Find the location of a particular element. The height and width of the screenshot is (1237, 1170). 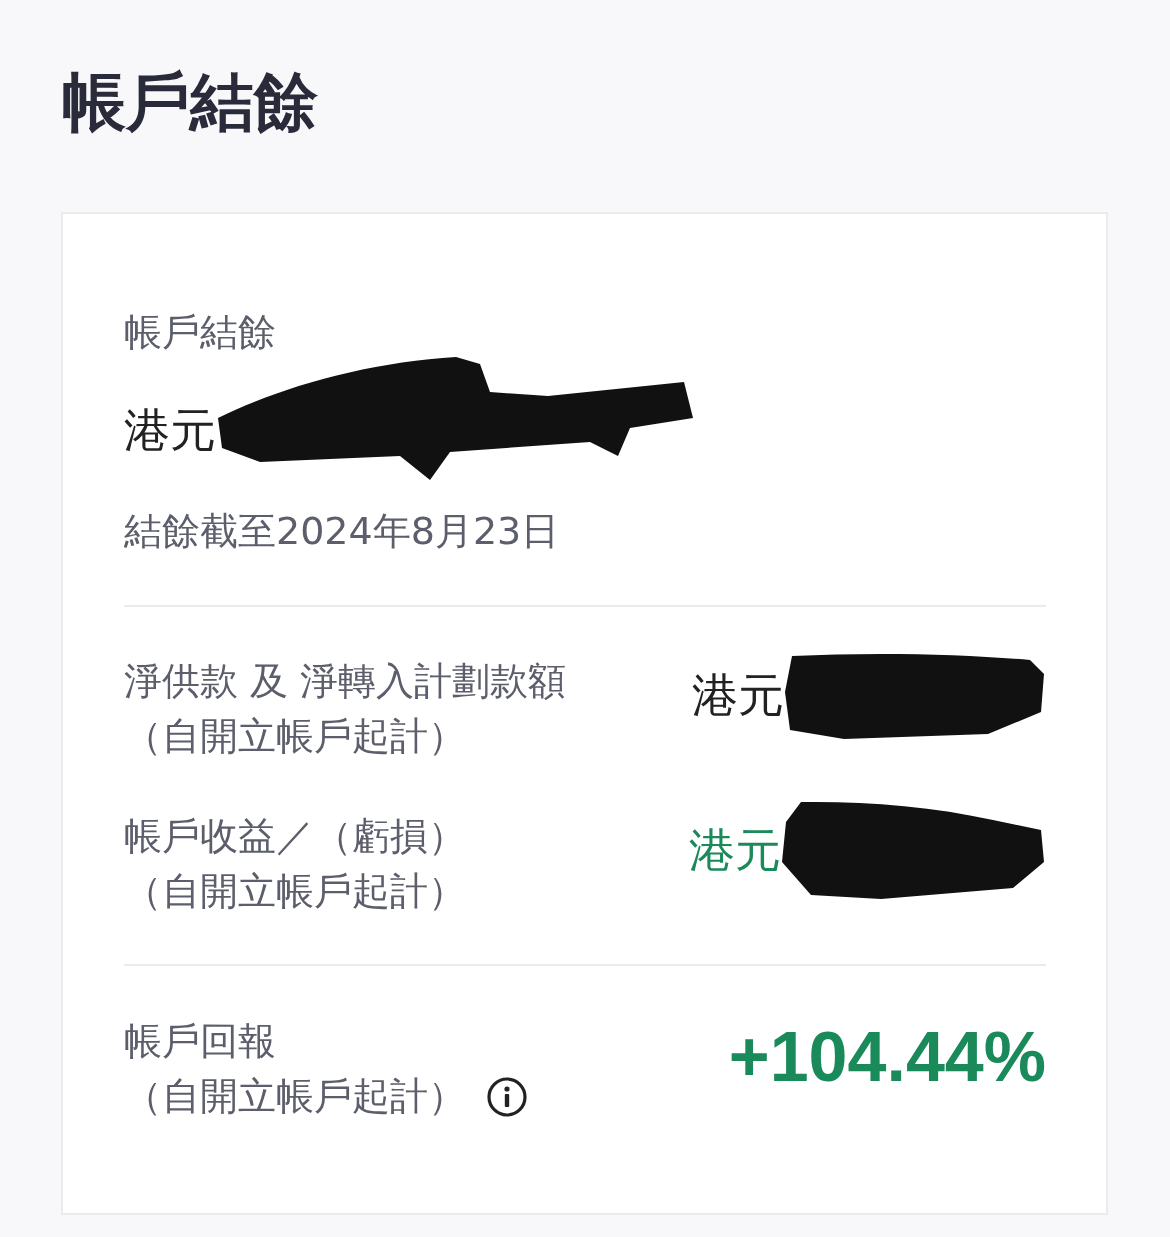

as-of-date: 結餘截至2024年8月23日 is located at coordinates (342, 531).